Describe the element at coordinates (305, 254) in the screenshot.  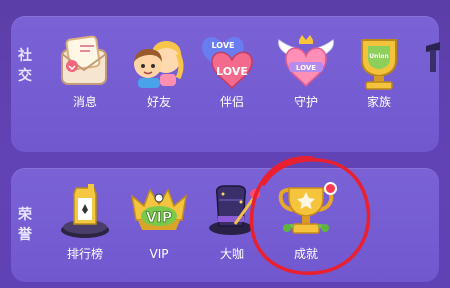
I see `honor-item-achievements-label: 成就` at that location.